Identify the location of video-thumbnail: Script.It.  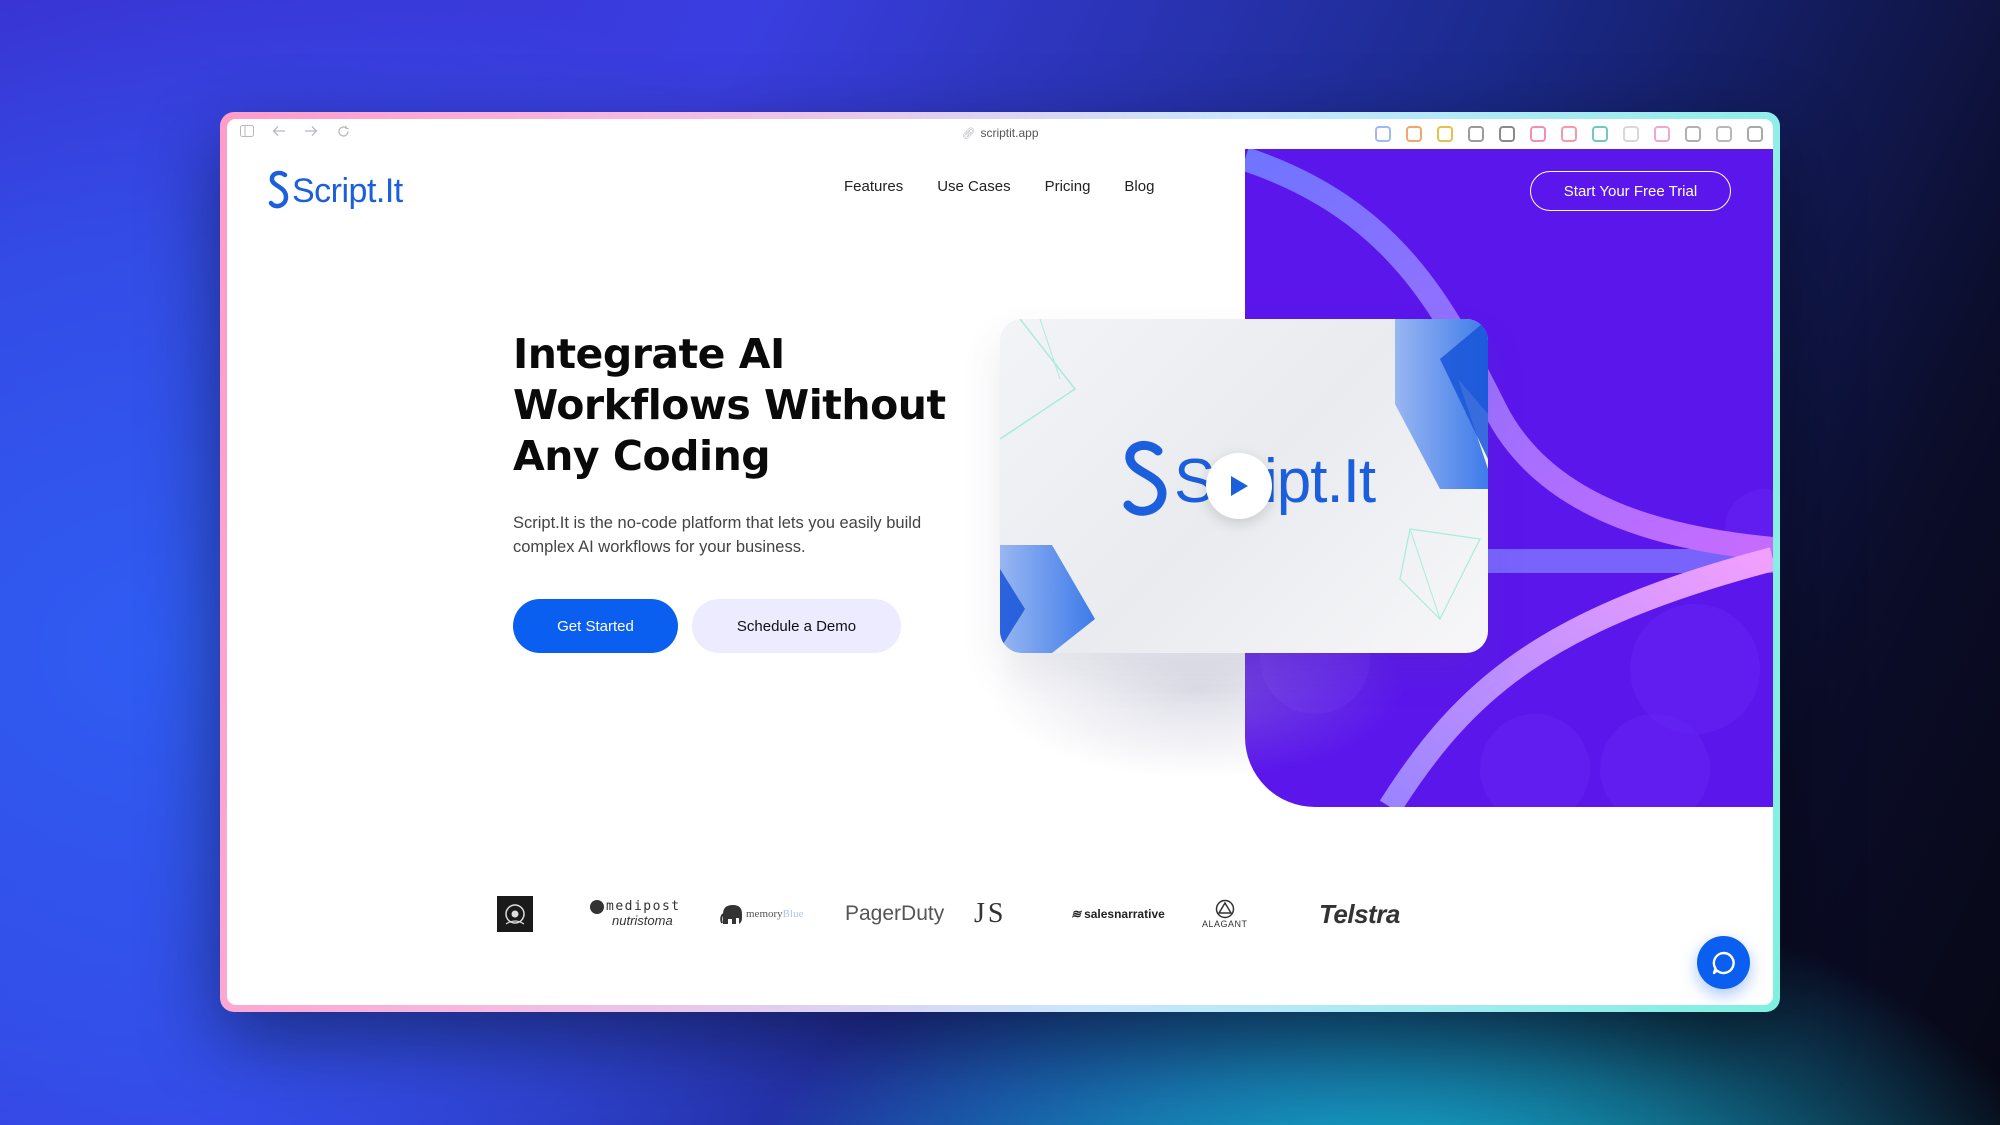
(1244, 486).